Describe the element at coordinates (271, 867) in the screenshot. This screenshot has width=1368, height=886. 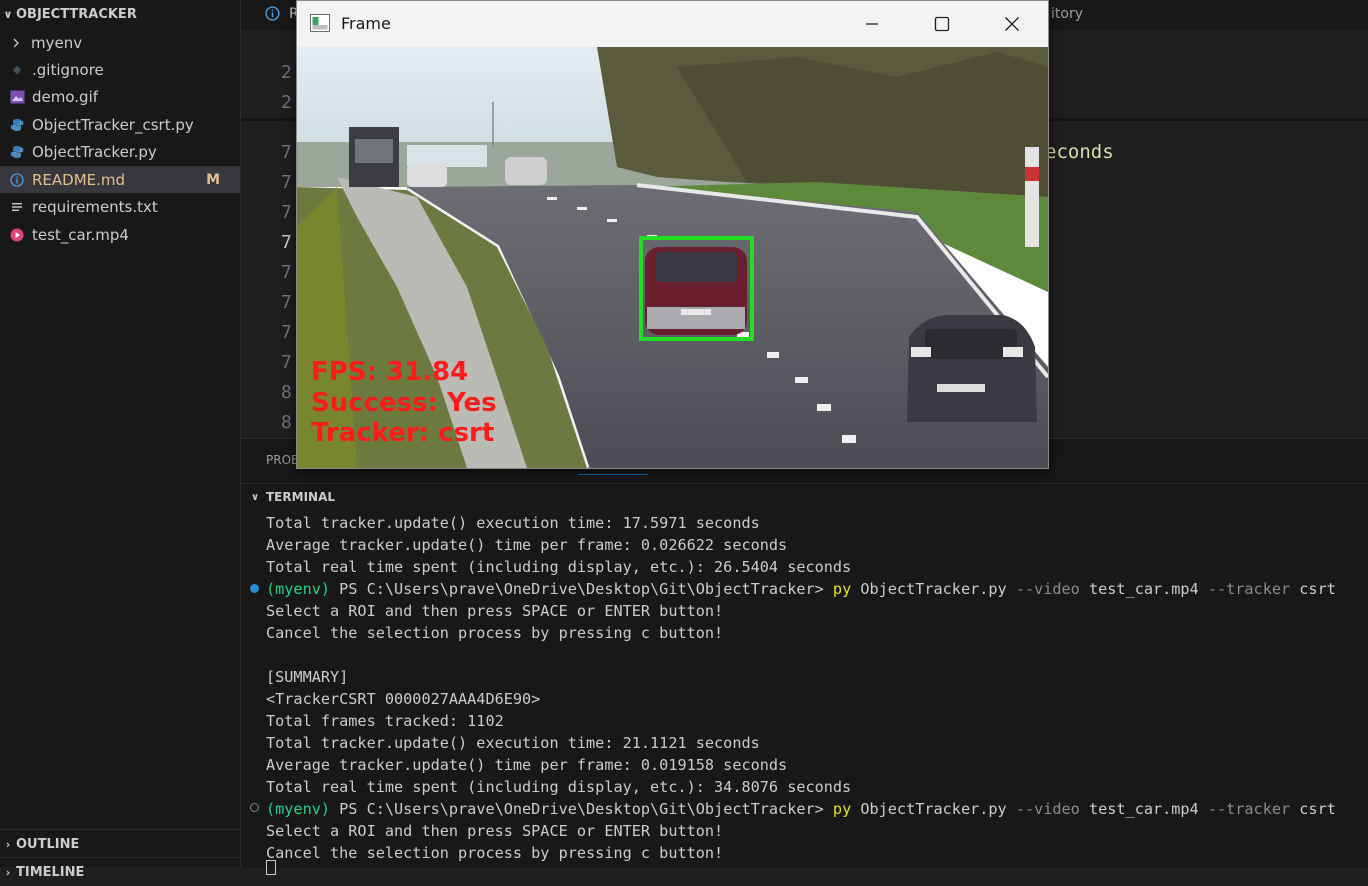
I see `terminal-cursor` at that location.